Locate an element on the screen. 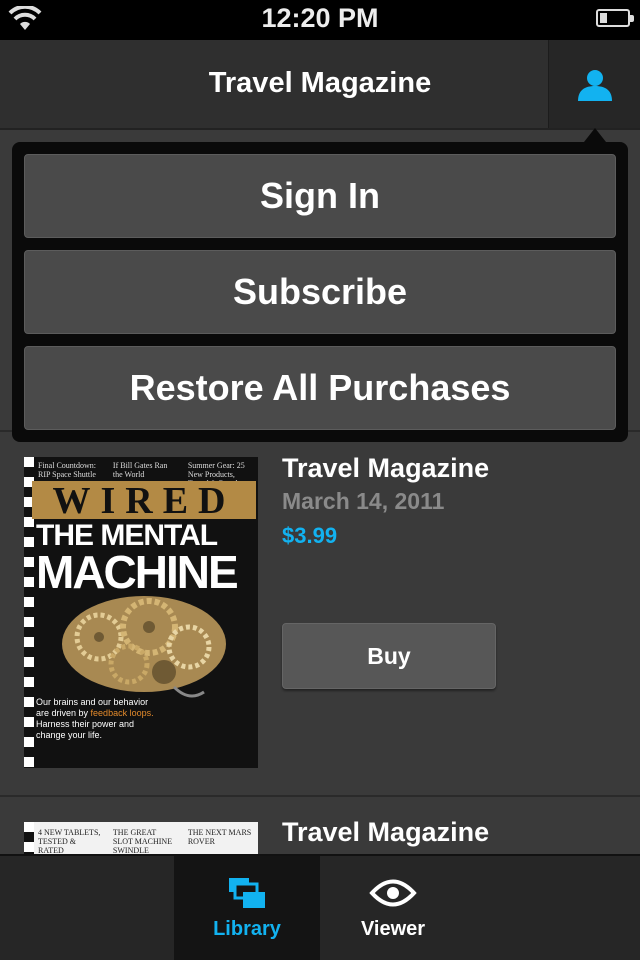 Image resolution: width=640 pixels, height=960 pixels. user-icon is located at coordinates (595, 85).